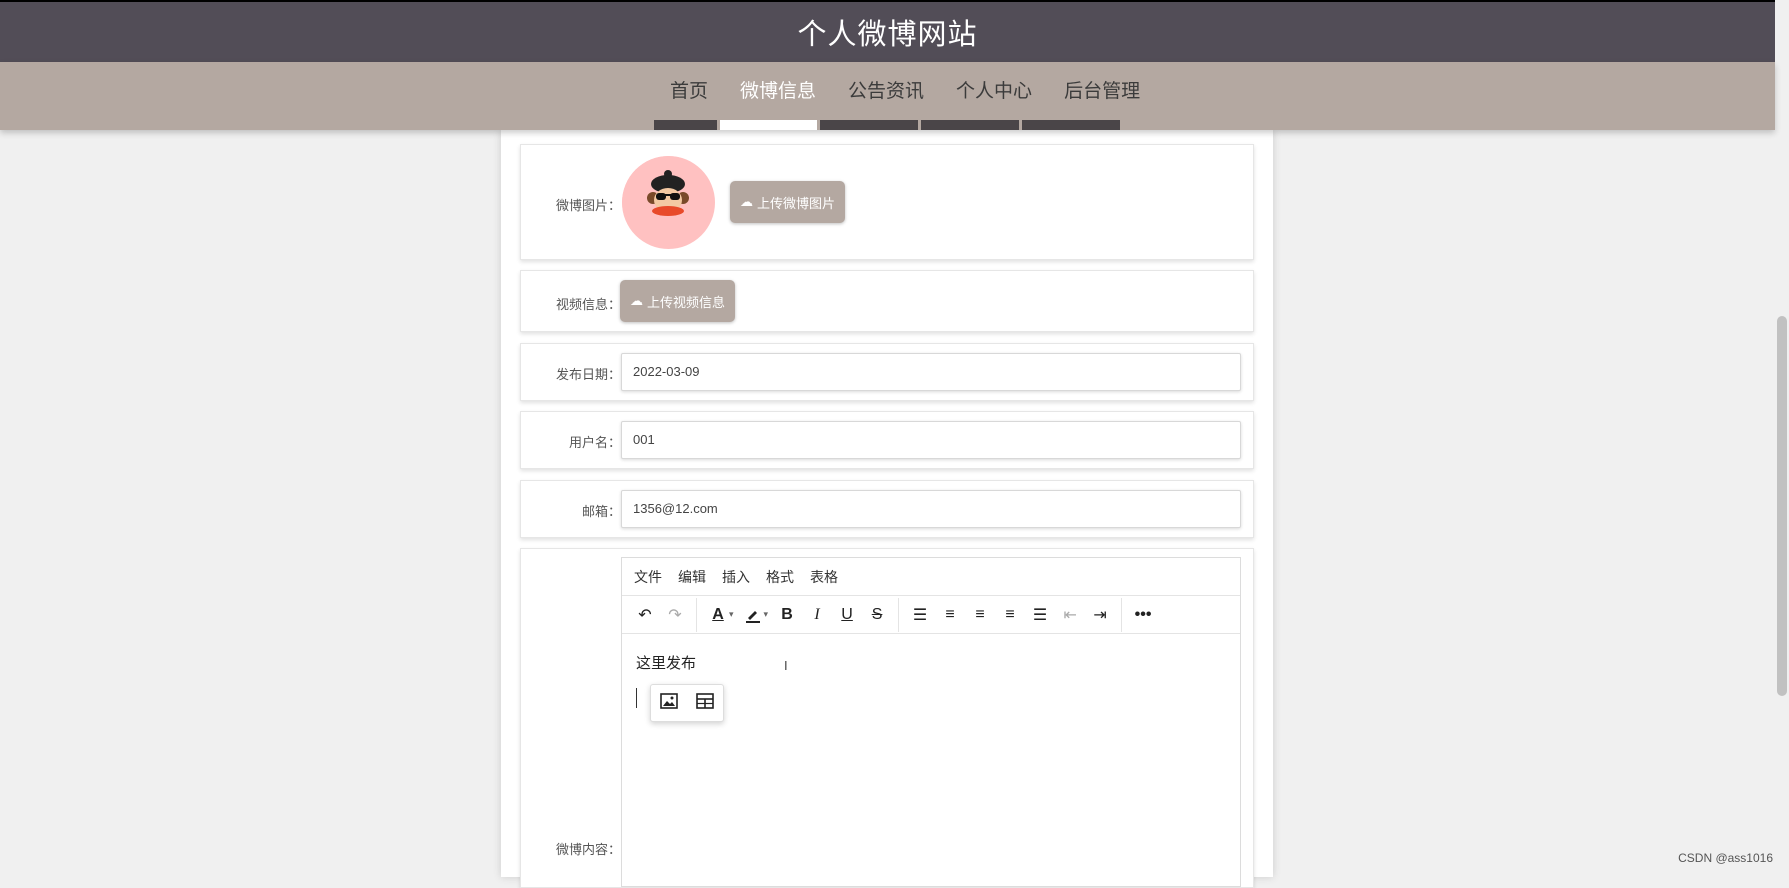 The height and width of the screenshot is (888, 1789). What do you see at coordinates (778, 92) in the screenshot?
I see `nav-weibo-info: 微博信息` at bounding box center [778, 92].